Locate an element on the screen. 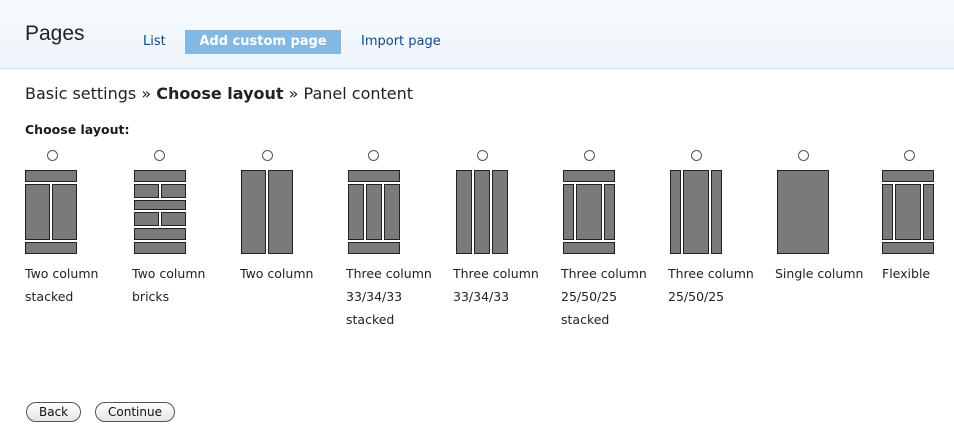 The image size is (954, 426). page-title: Pages is located at coordinates (55, 33).